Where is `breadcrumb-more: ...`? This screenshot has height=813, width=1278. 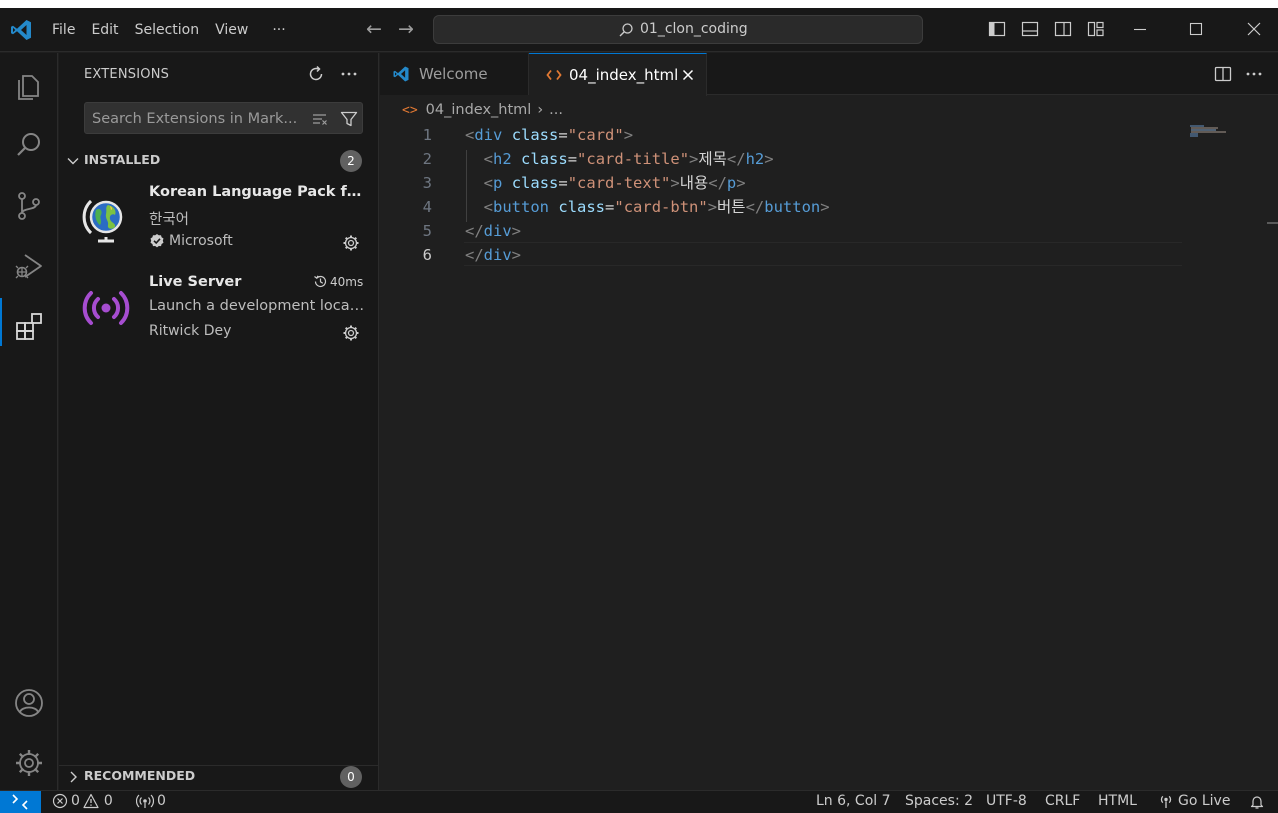 breadcrumb-more: ... is located at coordinates (556, 110).